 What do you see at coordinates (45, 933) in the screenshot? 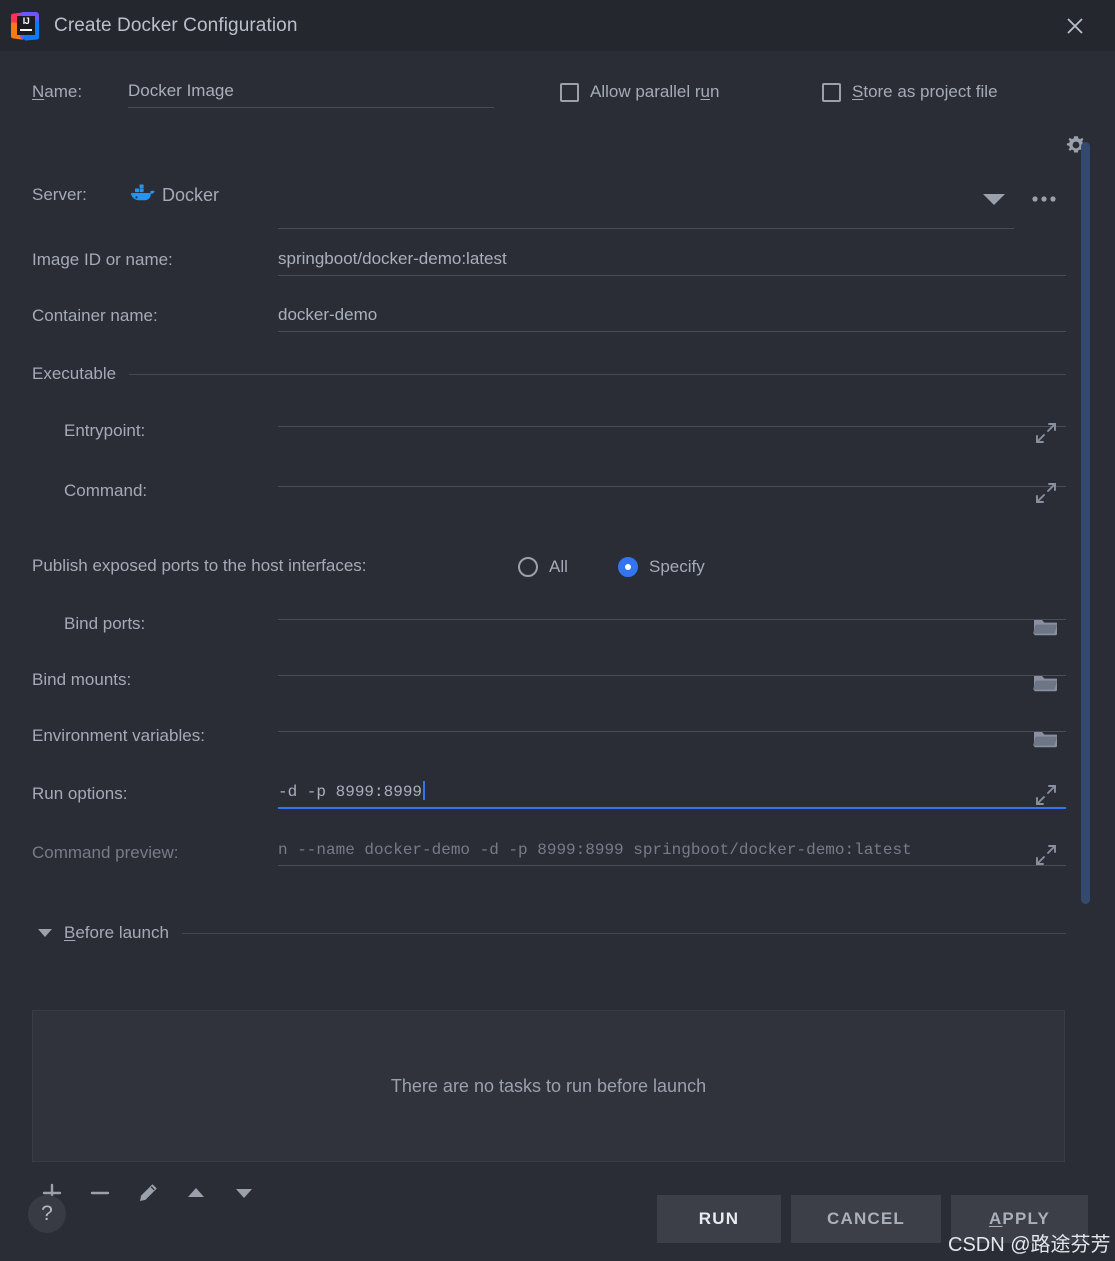
I see `collapse-triangle-icon` at bounding box center [45, 933].